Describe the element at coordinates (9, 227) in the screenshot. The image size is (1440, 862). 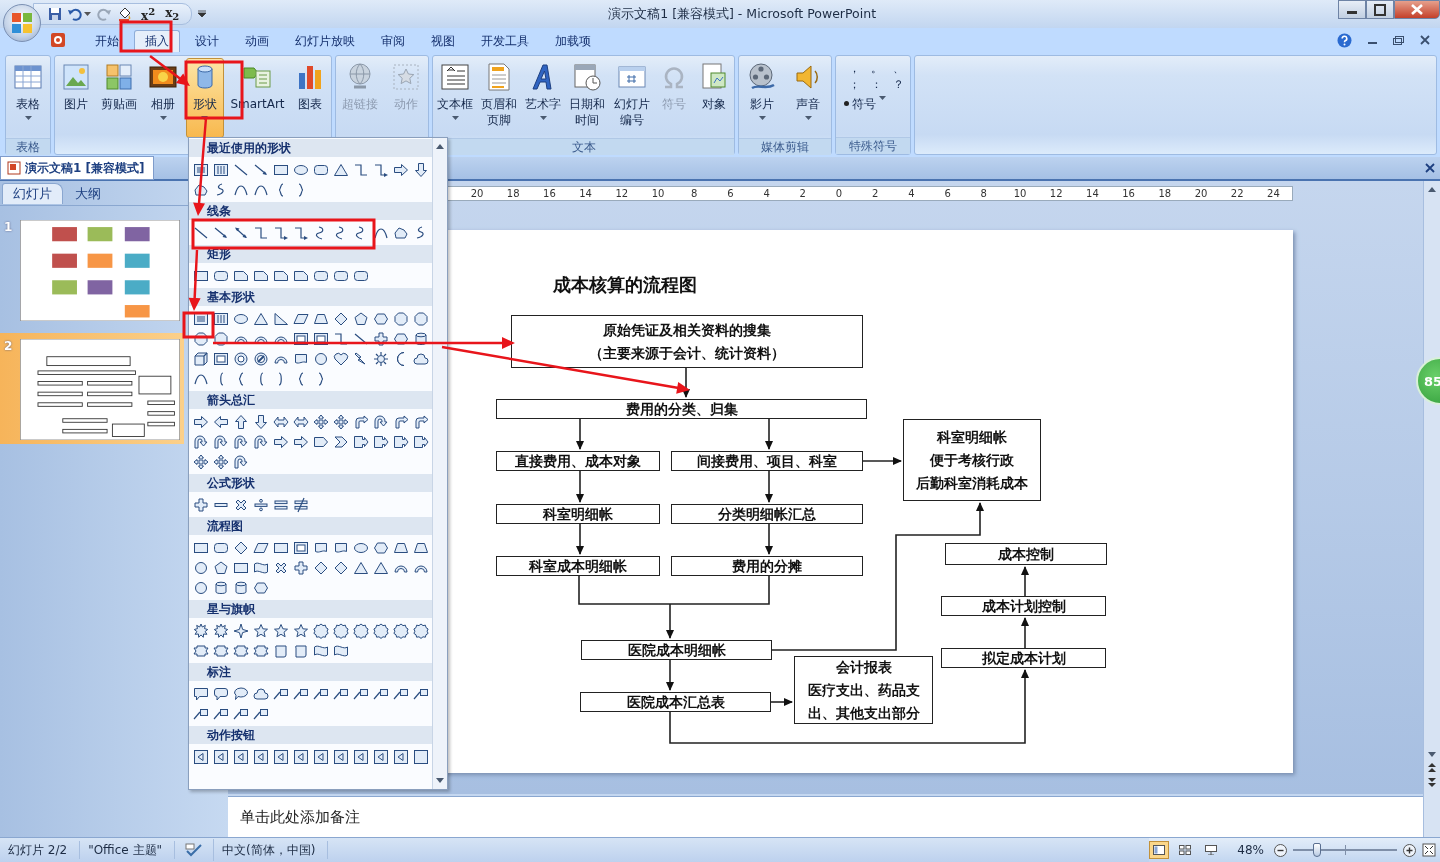
I see `slide-number: 1` at that location.